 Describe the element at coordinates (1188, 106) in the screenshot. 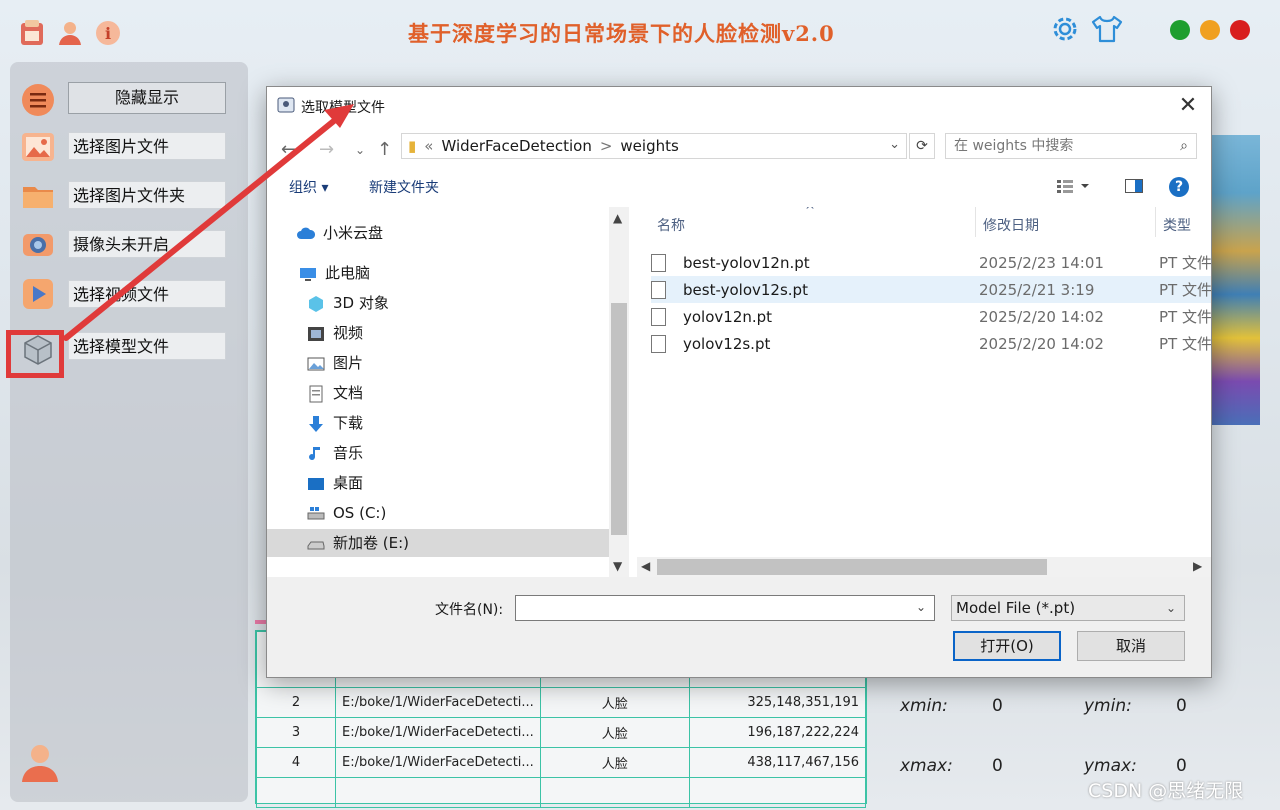

I see `dialog-close-button: ✕` at that location.